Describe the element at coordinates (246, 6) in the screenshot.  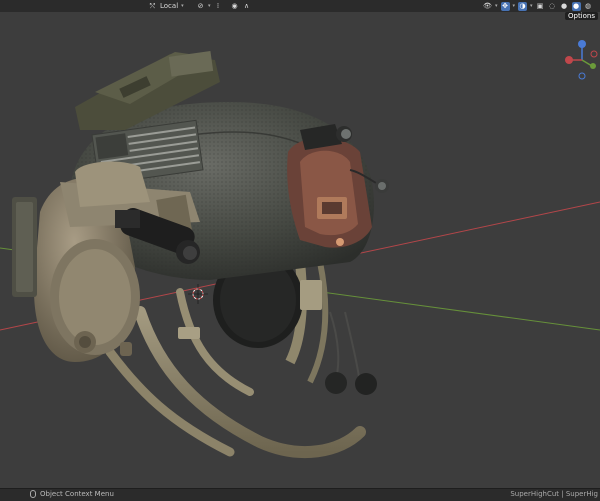
I see `falloff-icon: ∧` at that location.